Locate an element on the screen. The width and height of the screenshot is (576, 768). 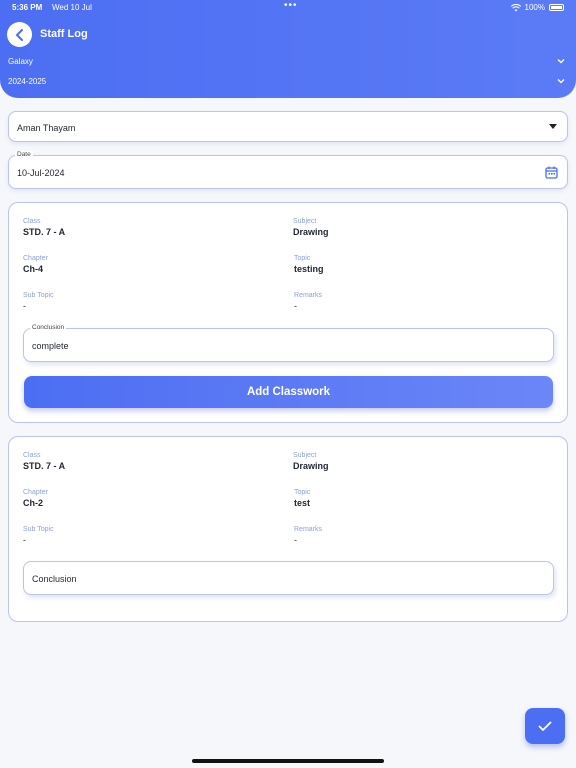
date-field: Date 10-Jul-2024 is located at coordinates (288, 170).